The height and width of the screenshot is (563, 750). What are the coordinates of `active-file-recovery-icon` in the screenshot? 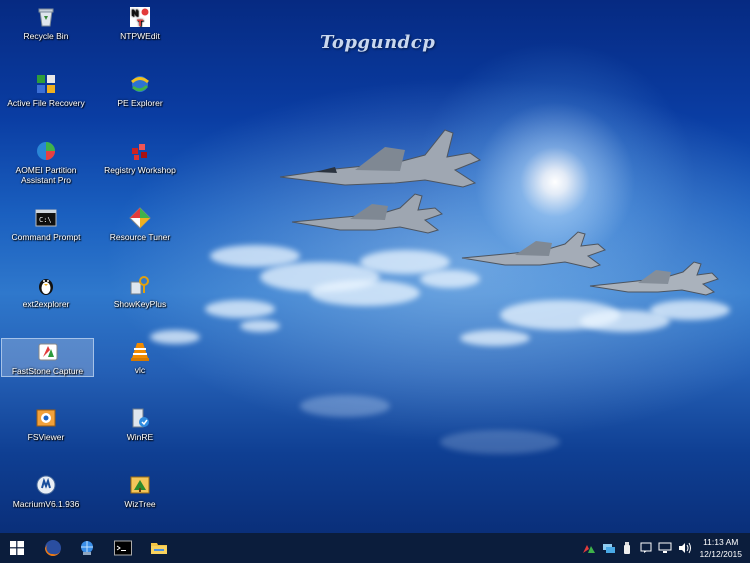 It's located at (46, 84).